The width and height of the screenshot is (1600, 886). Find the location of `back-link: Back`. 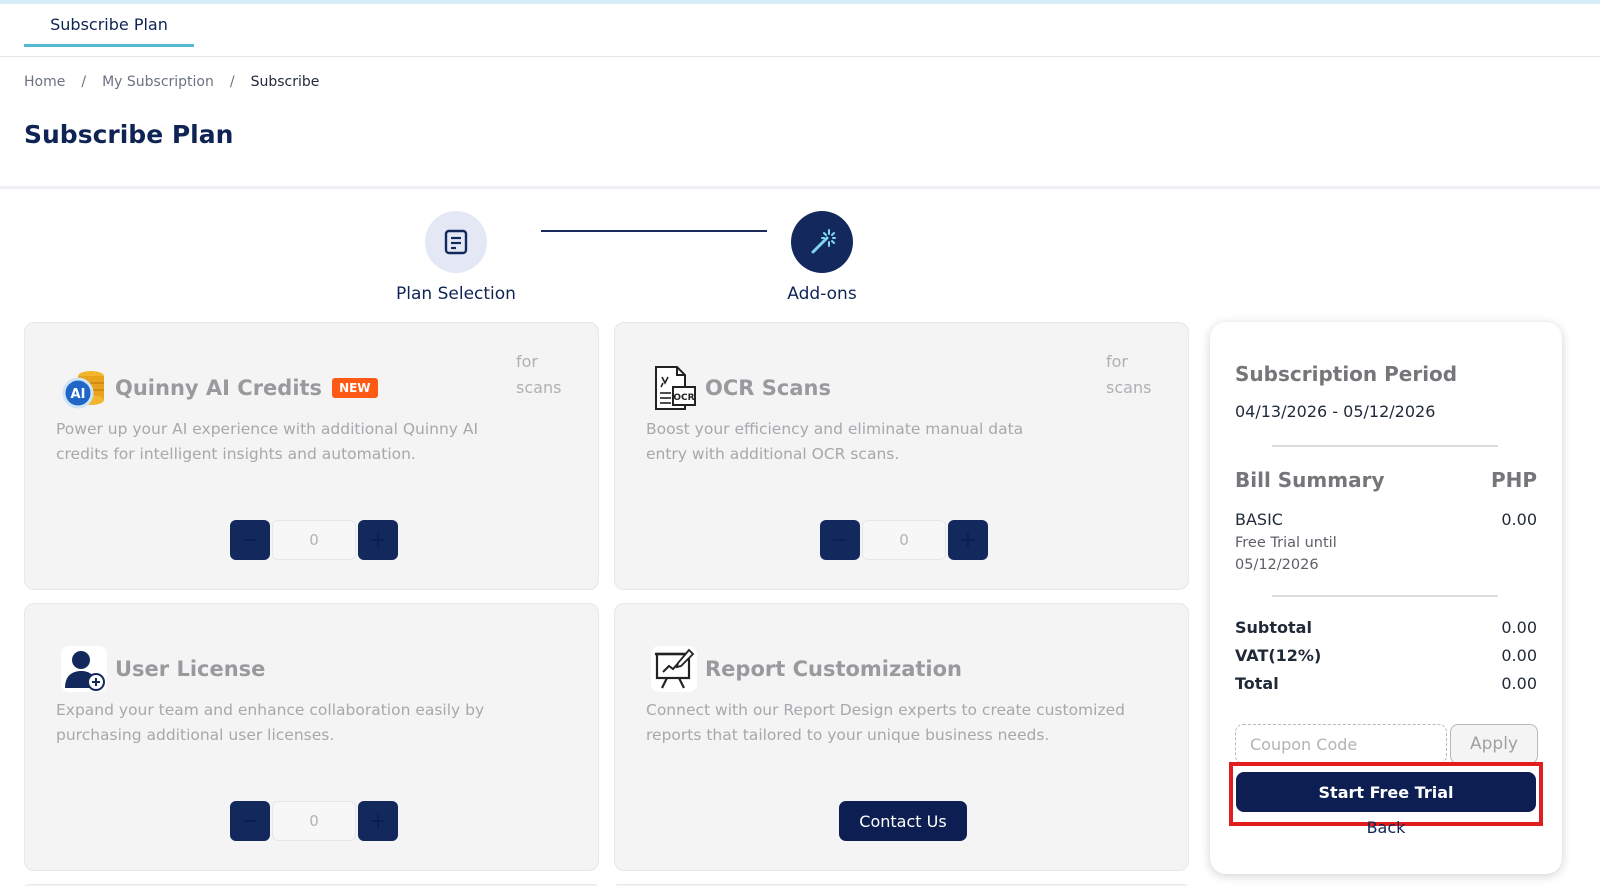

back-link: Back is located at coordinates (1386, 827).